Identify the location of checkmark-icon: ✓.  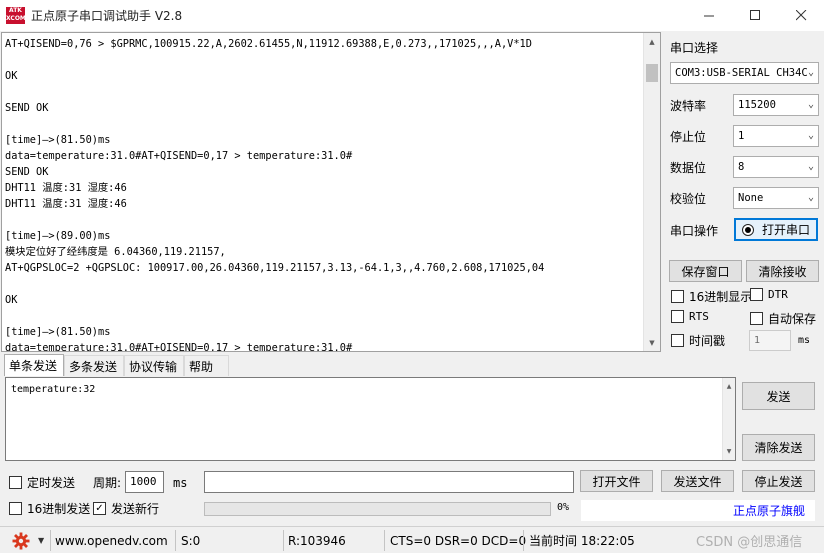
(99, 508).